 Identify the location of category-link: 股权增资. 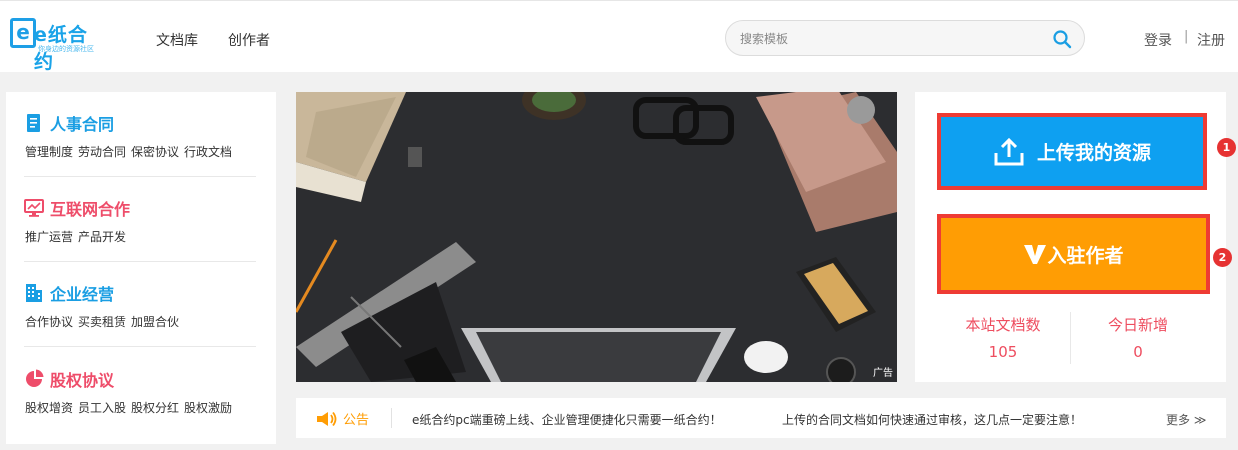
(49, 408).